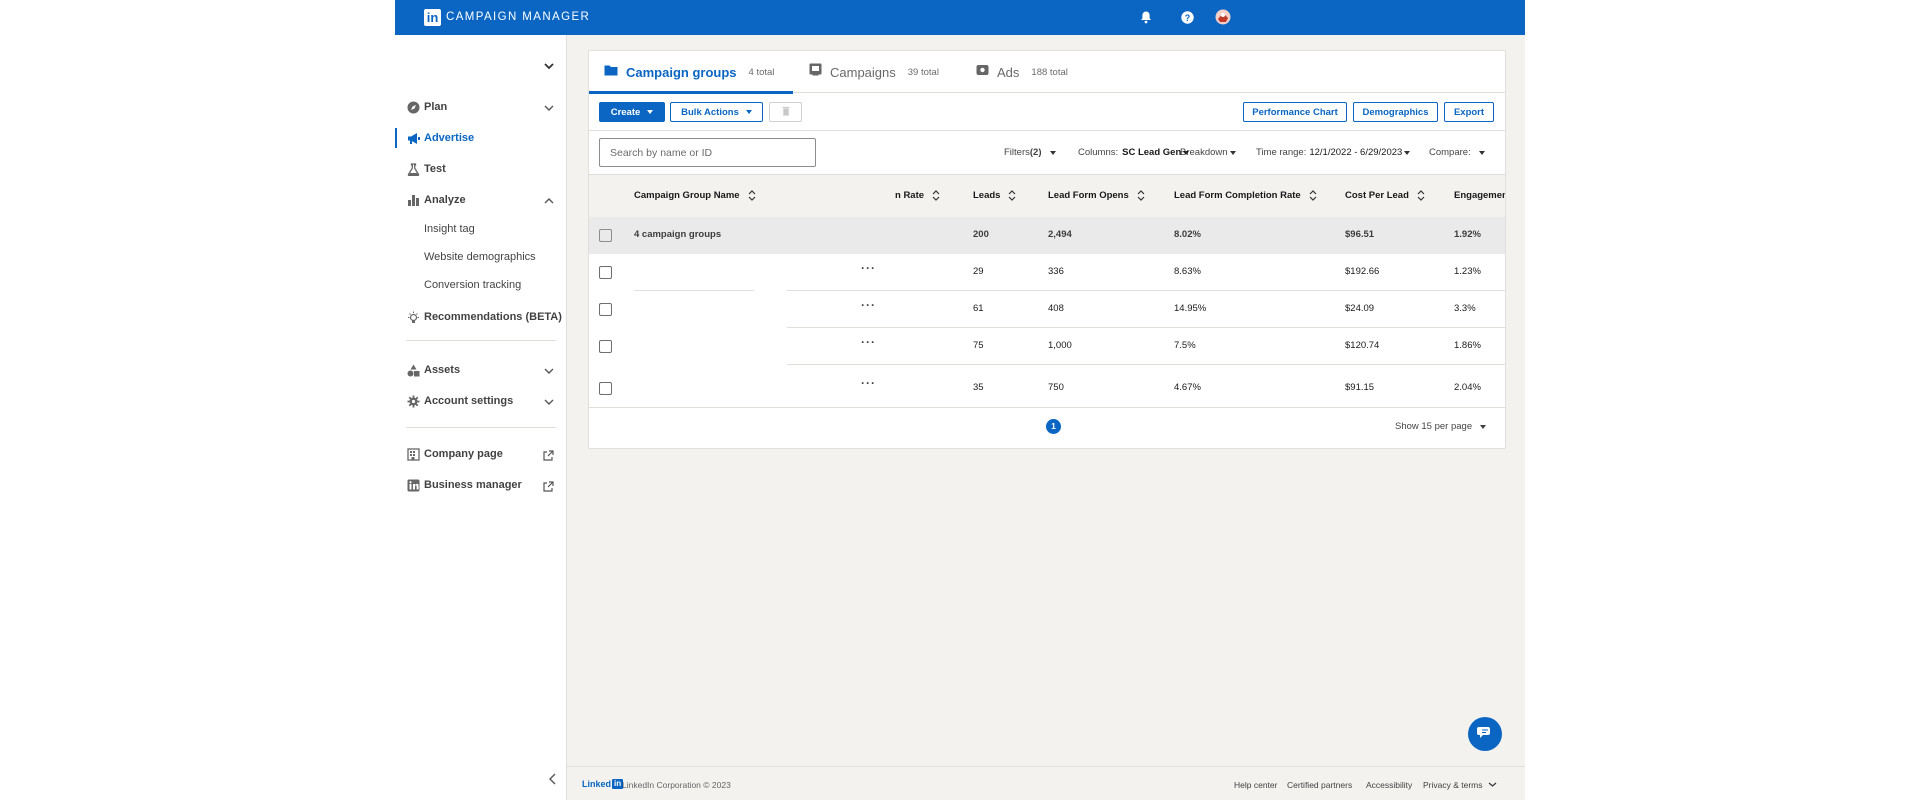 The image size is (1920, 800). Describe the element at coordinates (874, 72) in the screenshot. I see `tab-campaigns: Campaigns 39 total` at that location.